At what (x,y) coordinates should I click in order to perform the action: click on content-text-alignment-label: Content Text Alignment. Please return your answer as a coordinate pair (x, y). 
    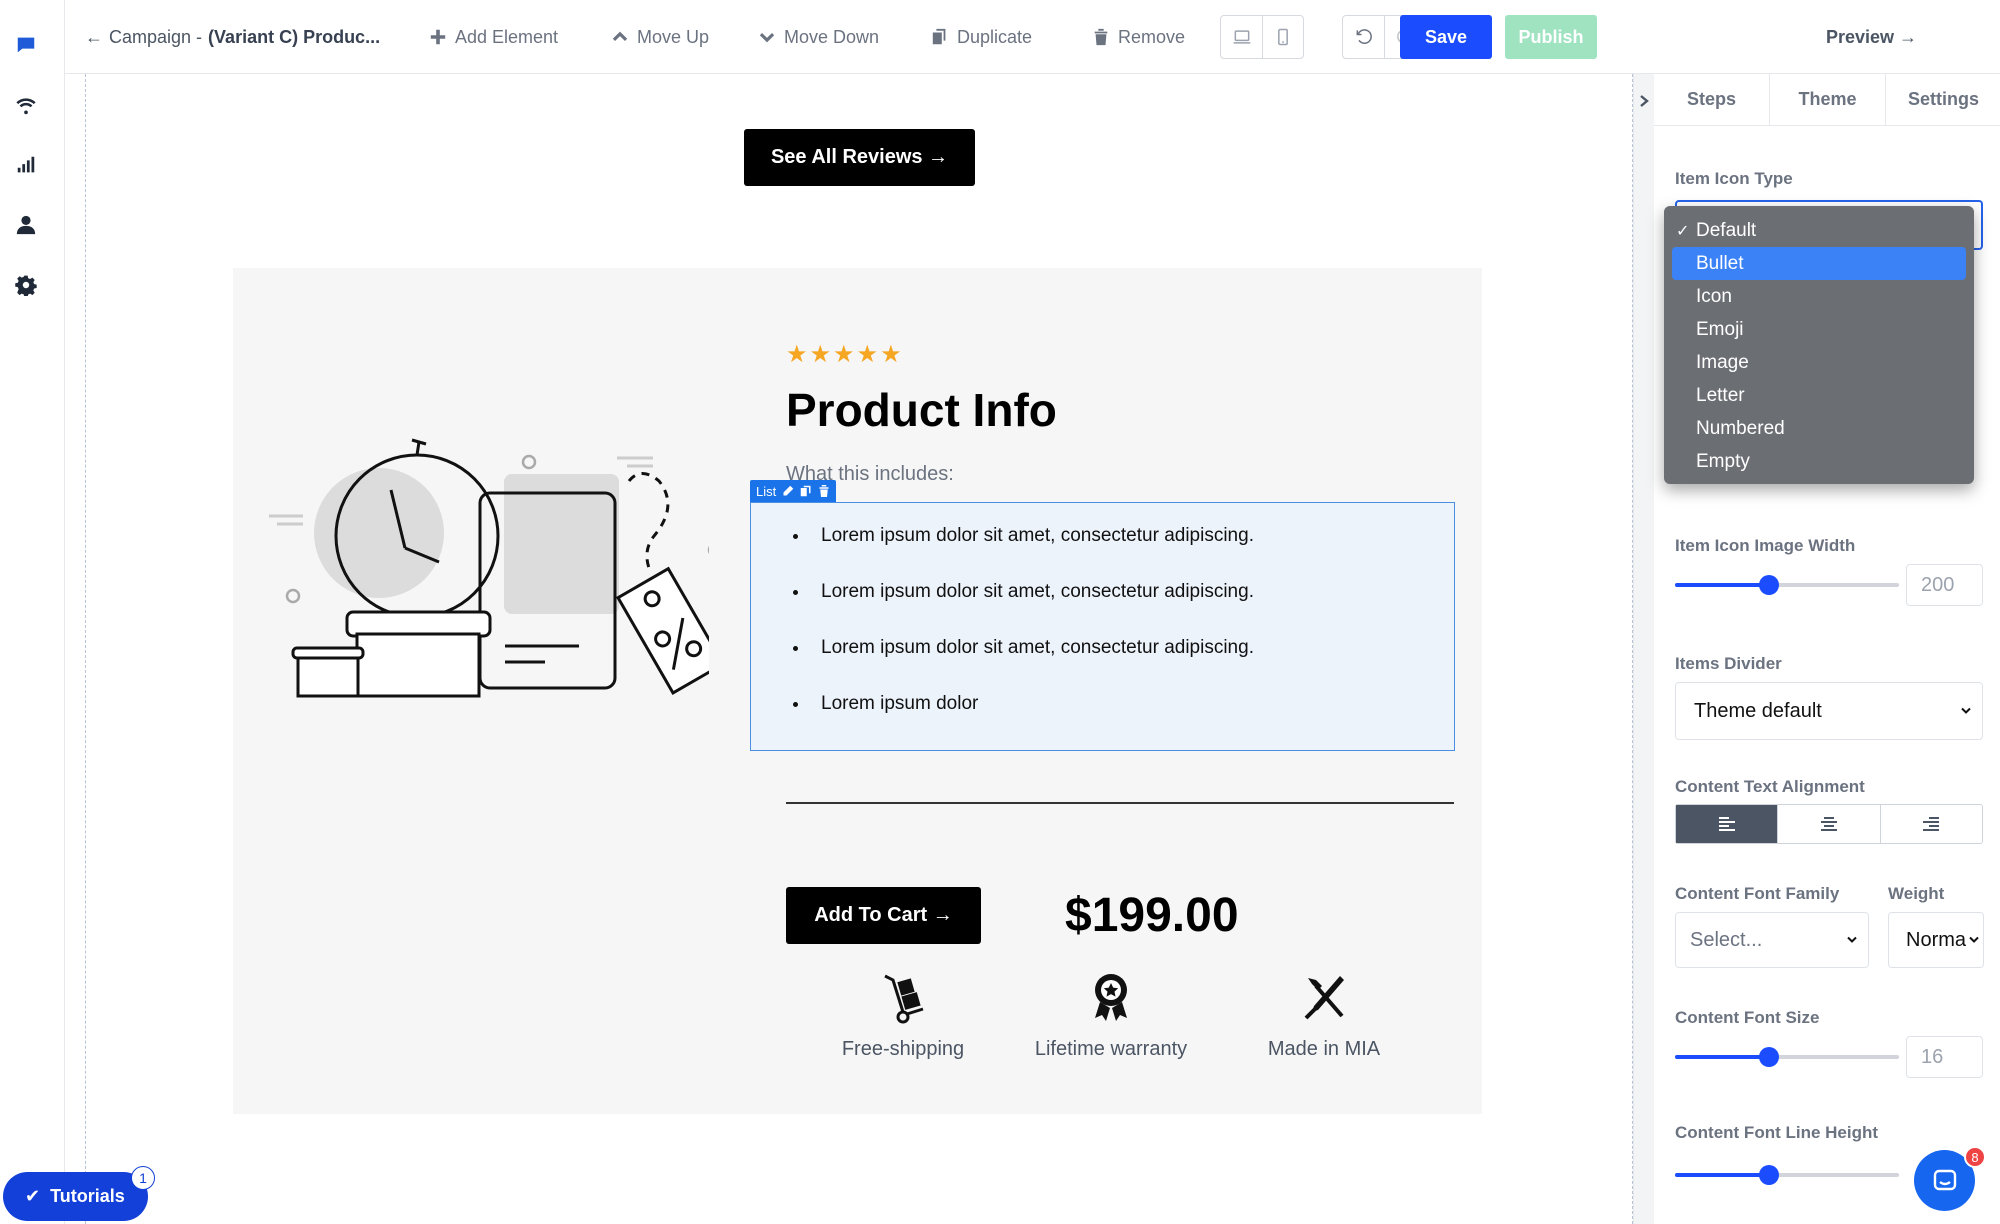
    Looking at the image, I should click on (1770, 786).